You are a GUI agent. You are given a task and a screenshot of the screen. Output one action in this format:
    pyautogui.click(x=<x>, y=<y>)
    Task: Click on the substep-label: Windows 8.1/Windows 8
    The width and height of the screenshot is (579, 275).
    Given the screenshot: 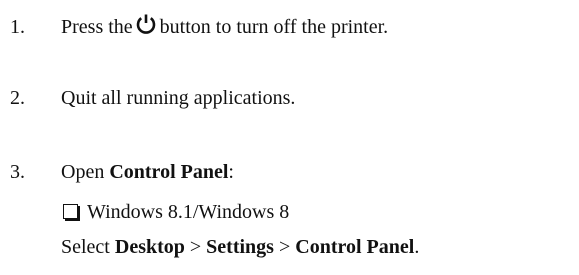 What is the action you would take?
    pyautogui.click(x=188, y=212)
    